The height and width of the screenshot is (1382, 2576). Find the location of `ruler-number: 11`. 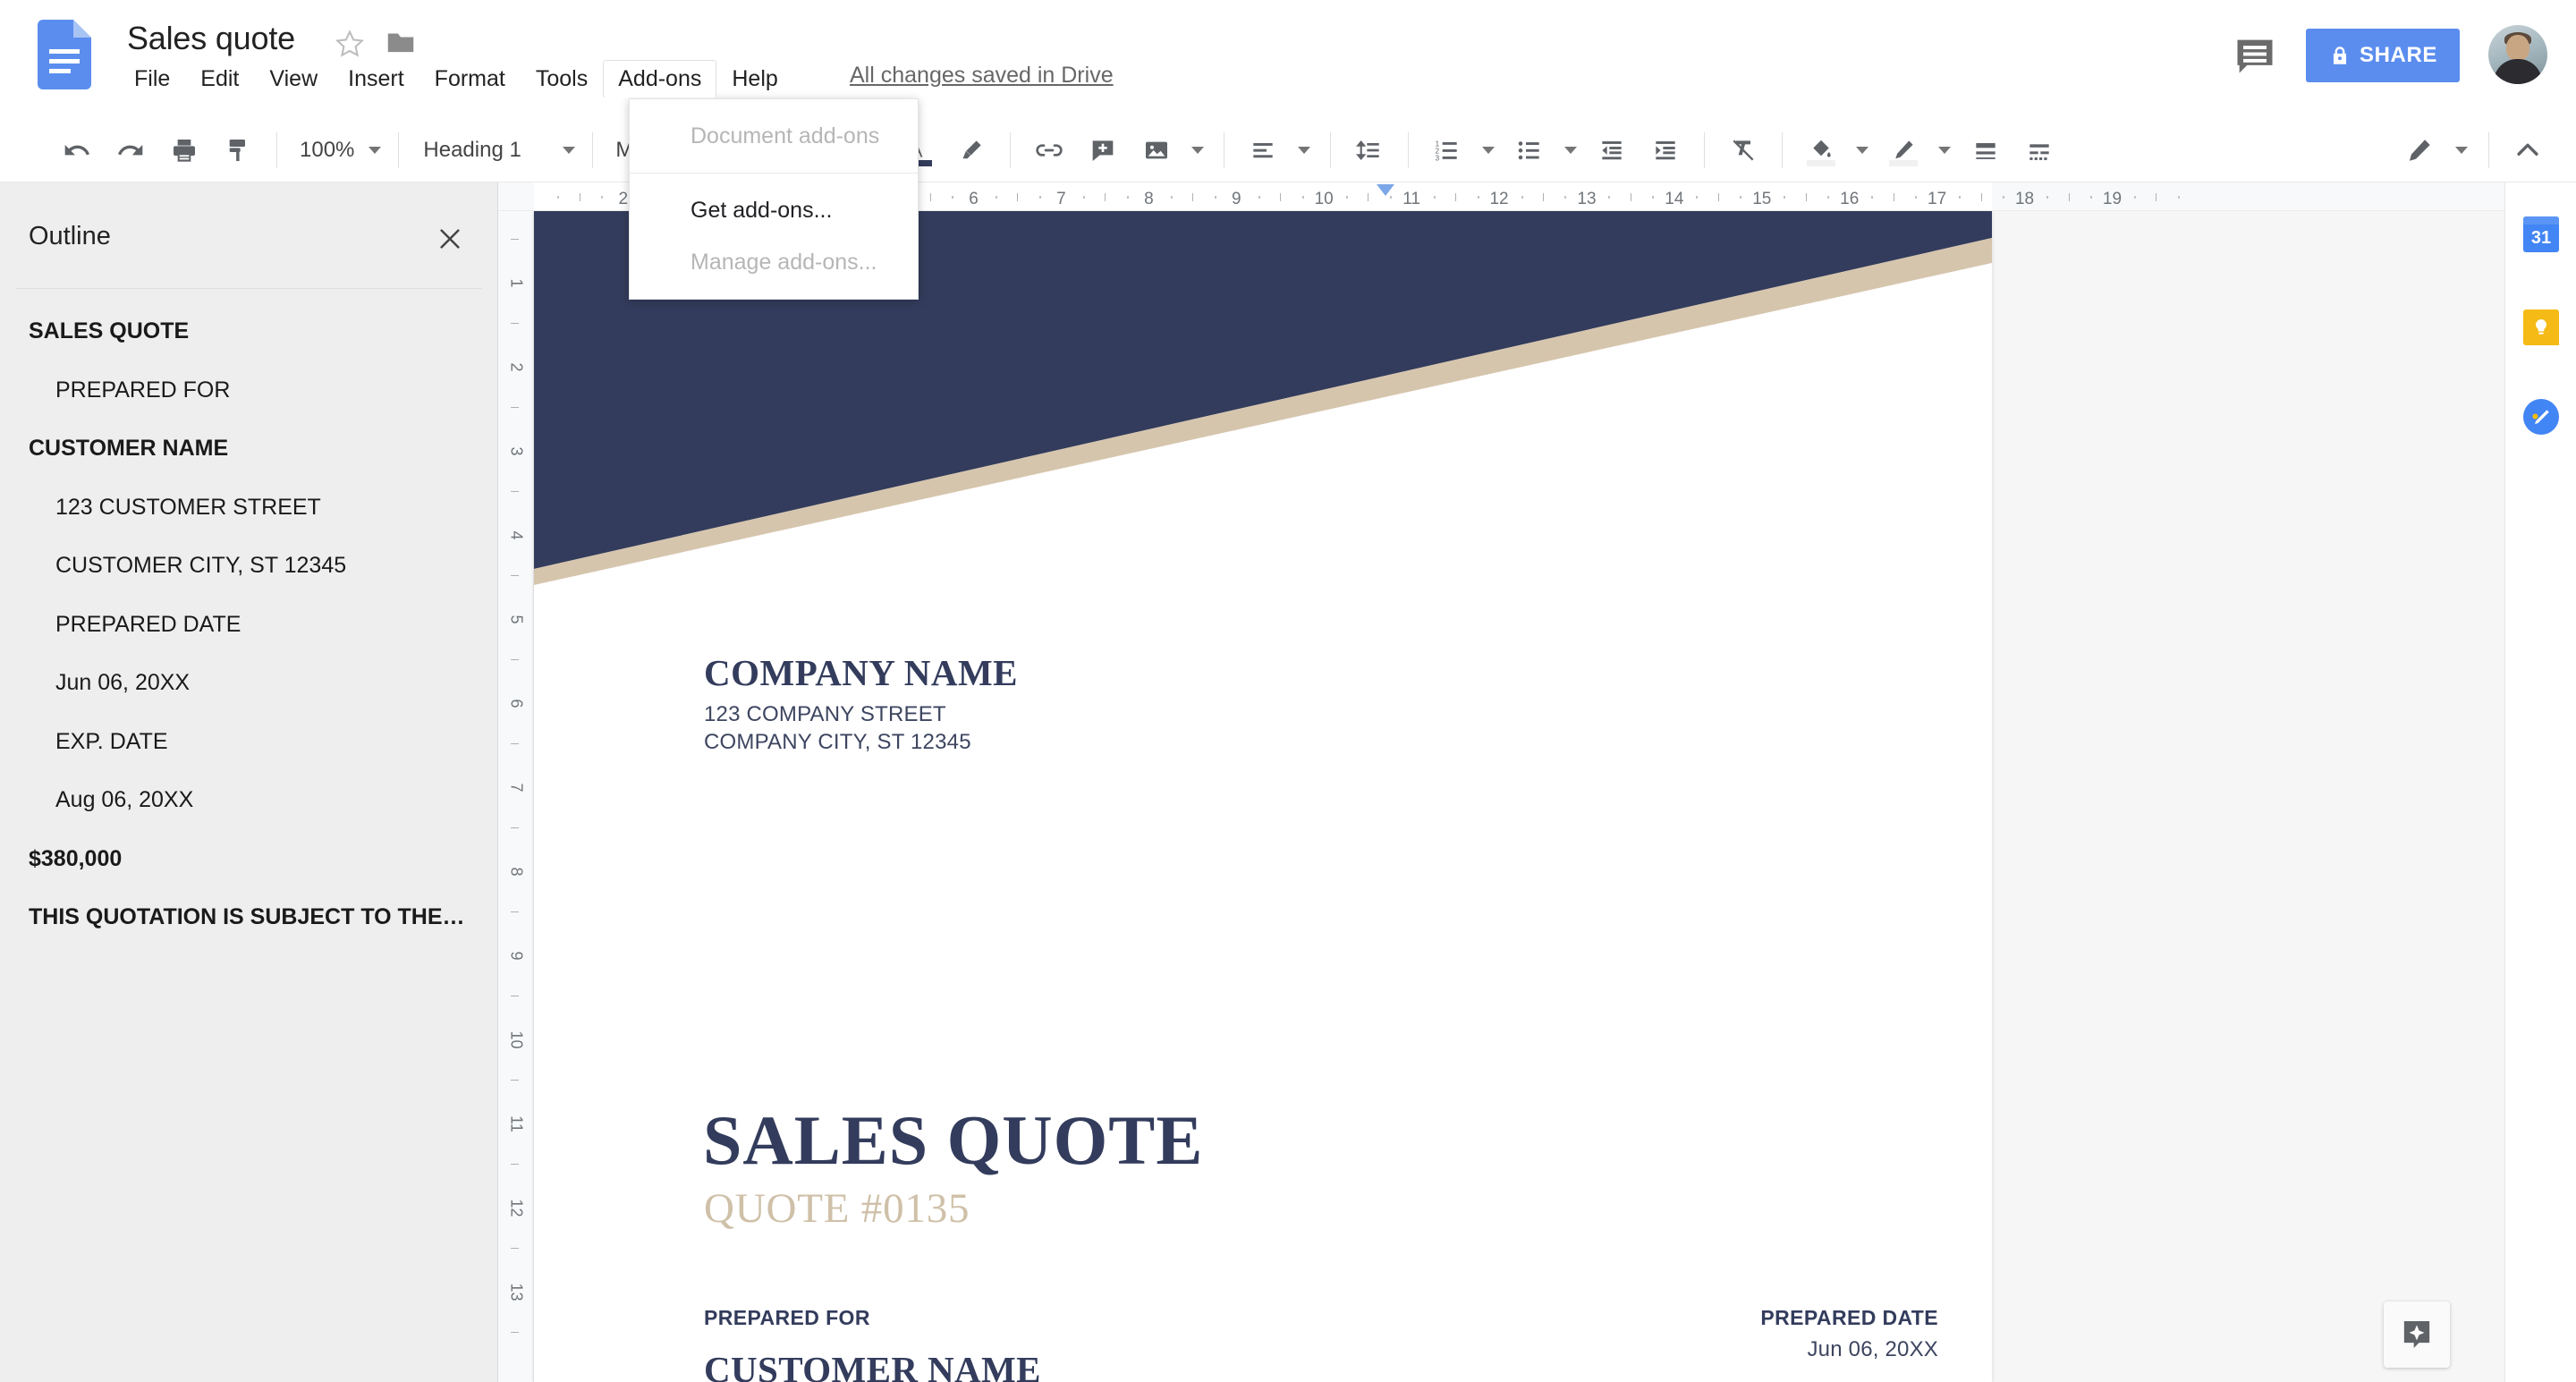

ruler-number: 11 is located at coordinates (1411, 199).